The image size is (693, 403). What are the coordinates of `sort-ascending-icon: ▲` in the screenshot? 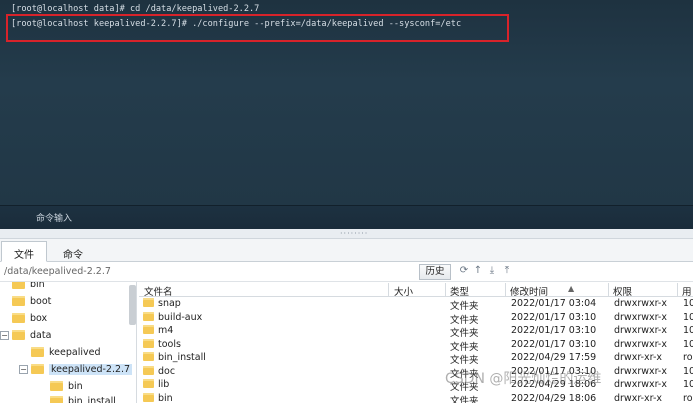 It's located at (571, 288).